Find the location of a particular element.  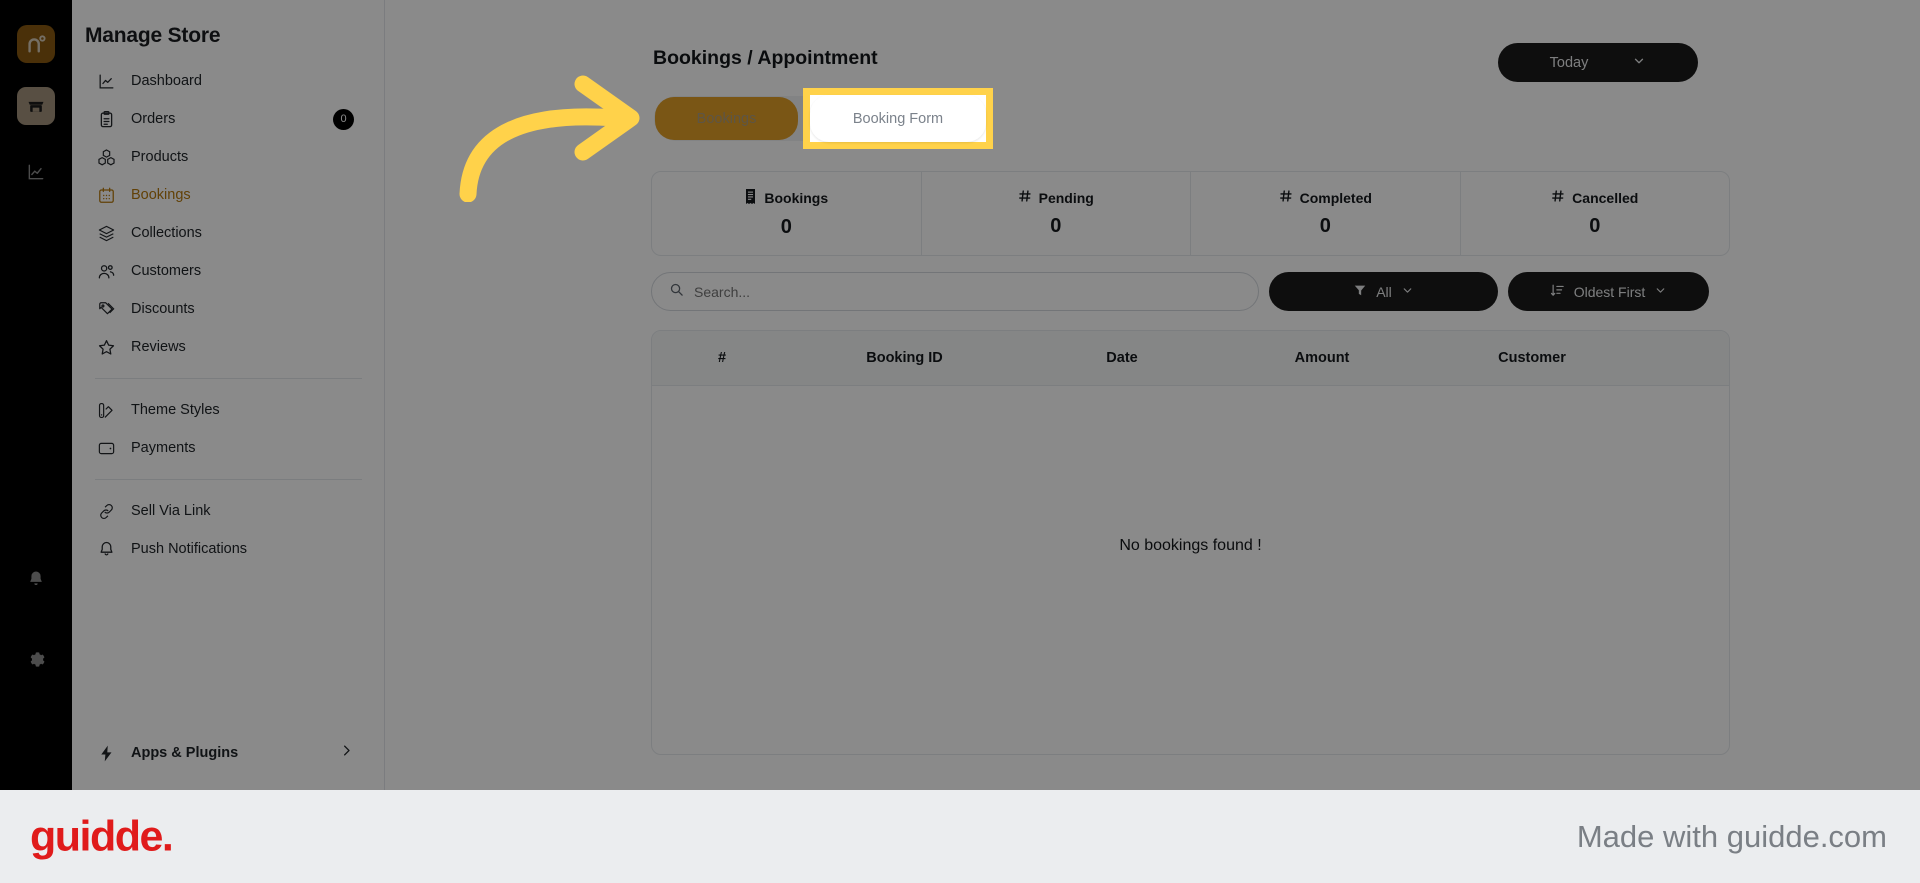

filter-all-button: All is located at coordinates (1383, 291).